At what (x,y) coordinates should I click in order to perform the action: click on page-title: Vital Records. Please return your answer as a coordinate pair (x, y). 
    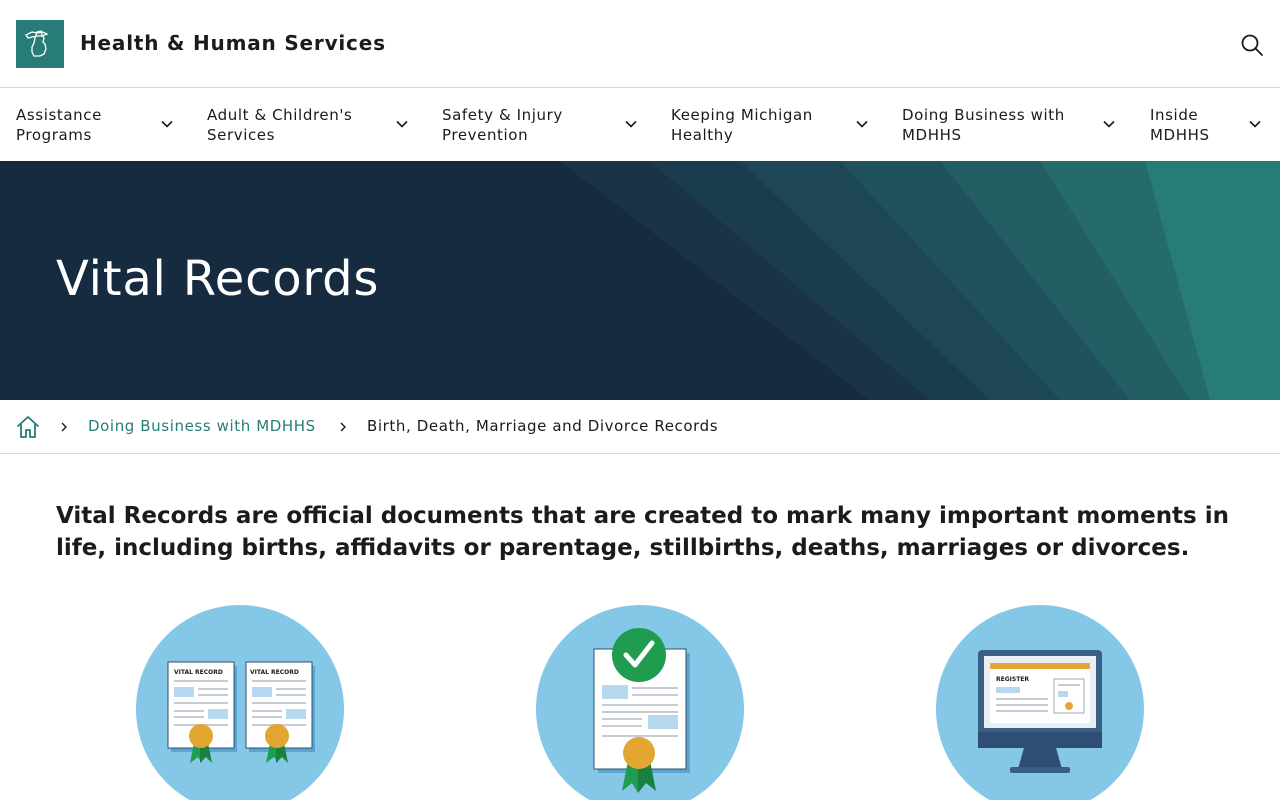
    Looking at the image, I should click on (218, 279).